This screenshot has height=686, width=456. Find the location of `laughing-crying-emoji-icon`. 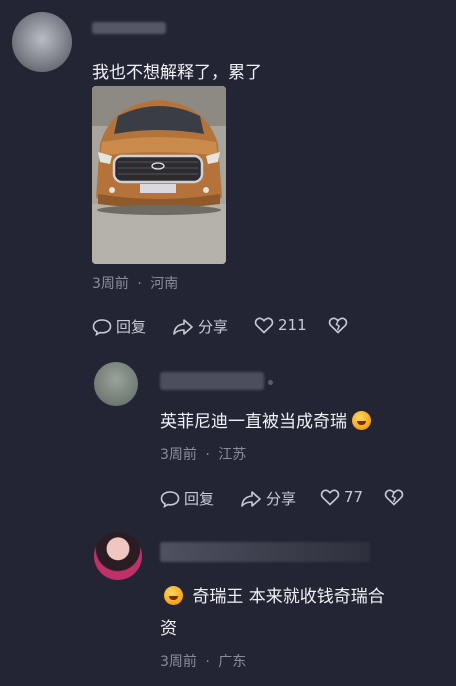

laughing-crying-emoji-icon is located at coordinates (362, 420).